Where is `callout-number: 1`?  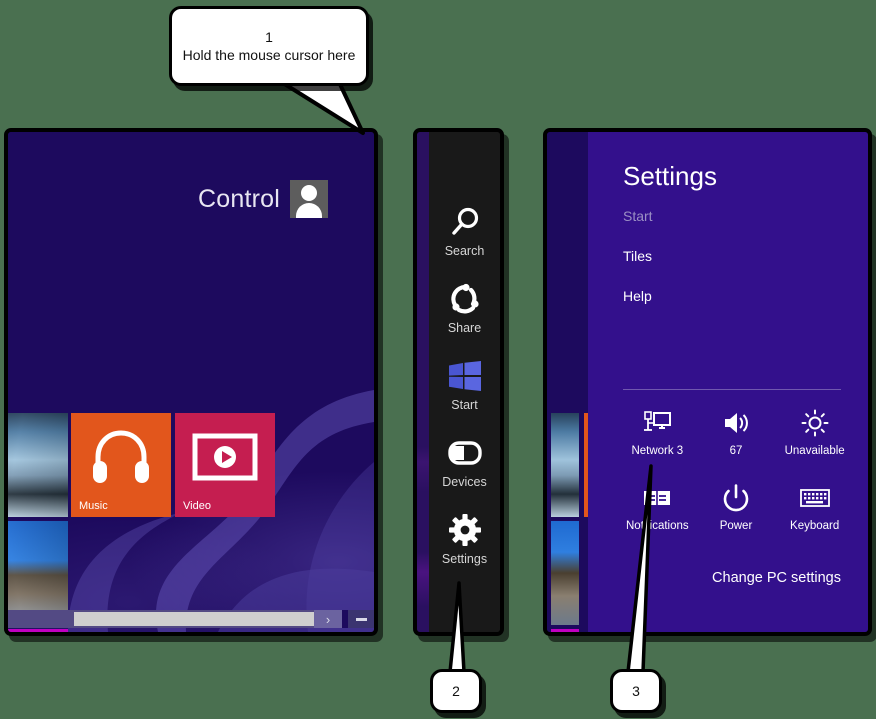
callout-number: 1 is located at coordinates (269, 37).